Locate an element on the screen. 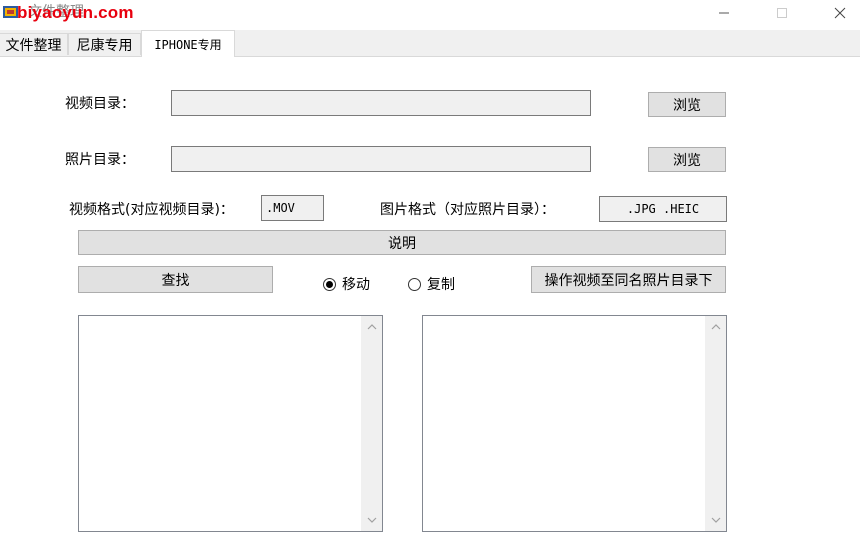  copy-radio-label: 复制 is located at coordinates (441, 285).